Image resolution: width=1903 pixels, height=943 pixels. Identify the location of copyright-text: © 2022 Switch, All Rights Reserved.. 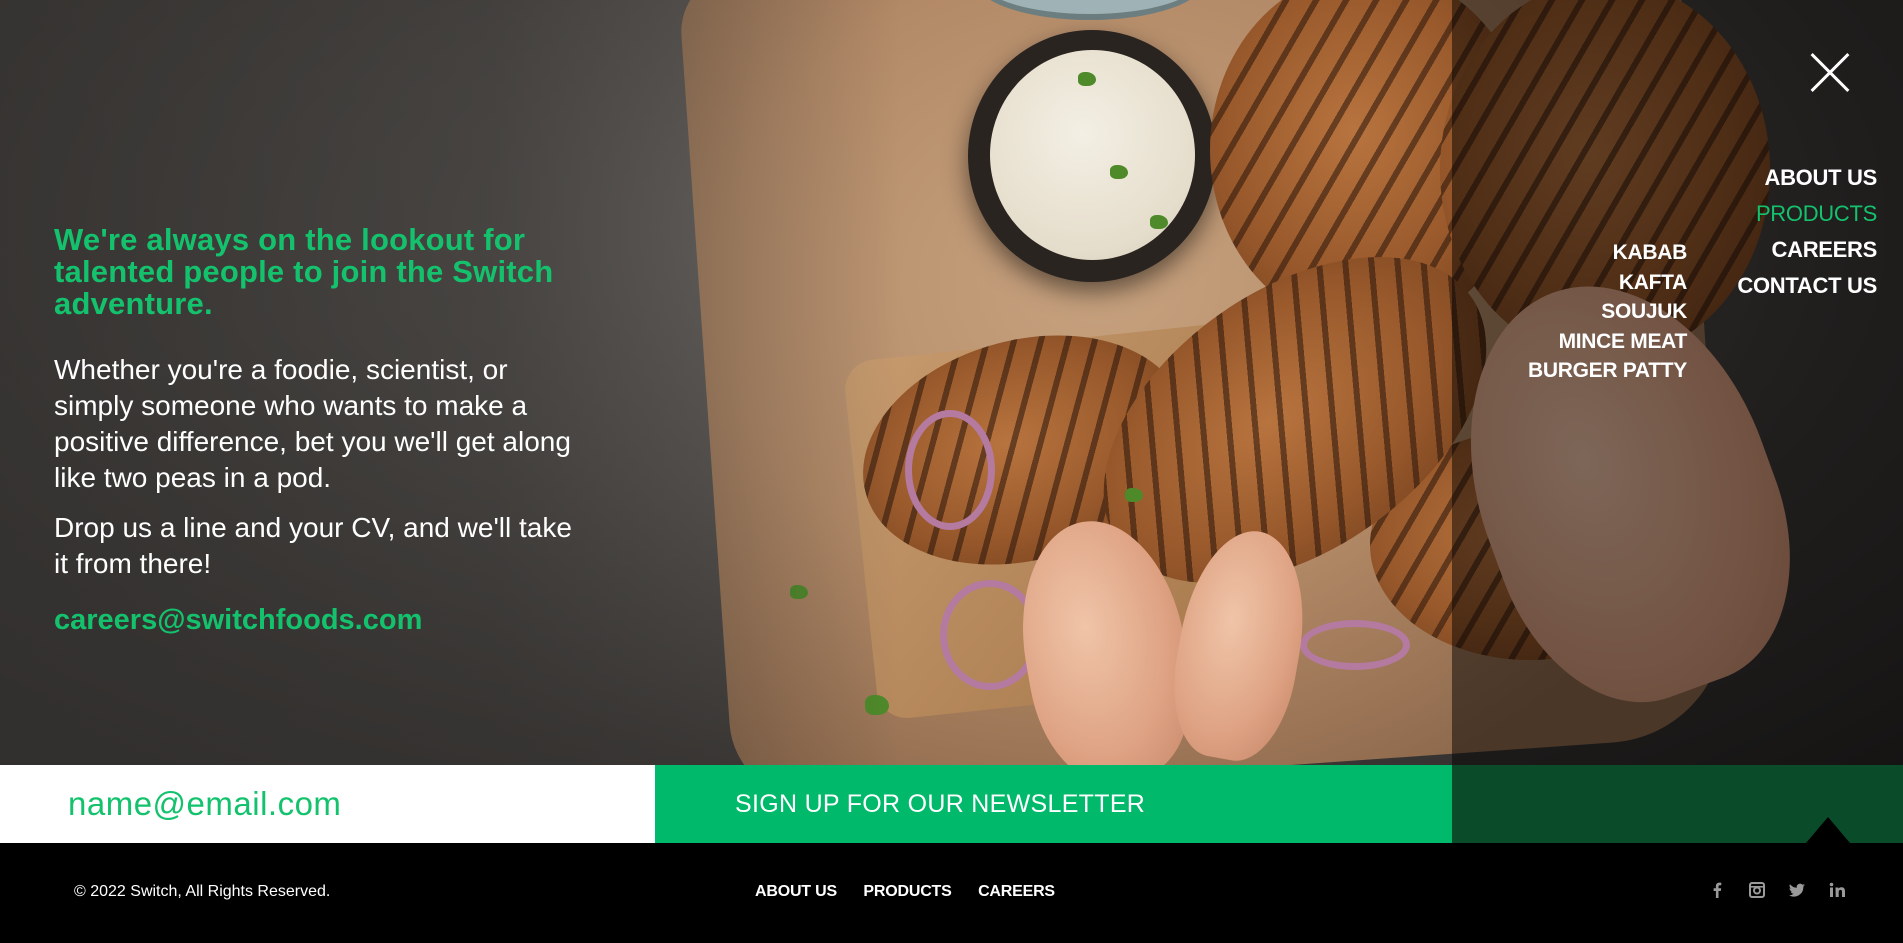
(202, 891).